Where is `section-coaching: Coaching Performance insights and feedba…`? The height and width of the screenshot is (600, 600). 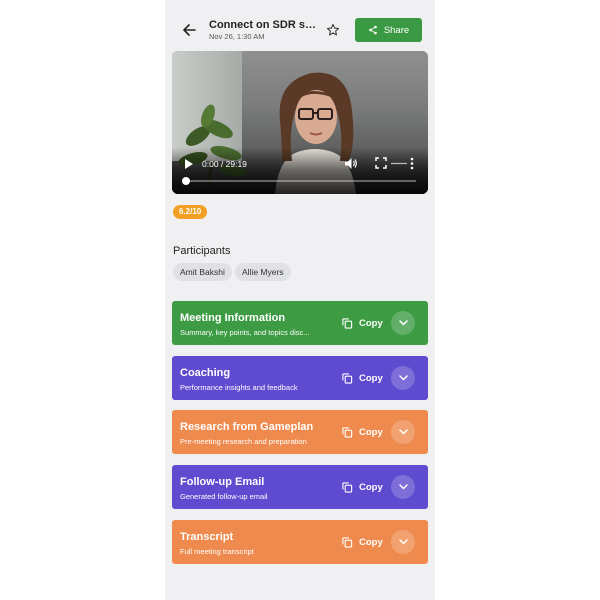 section-coaching: Coaching Performance insights and feedba… is located at coordinates (300, 378).